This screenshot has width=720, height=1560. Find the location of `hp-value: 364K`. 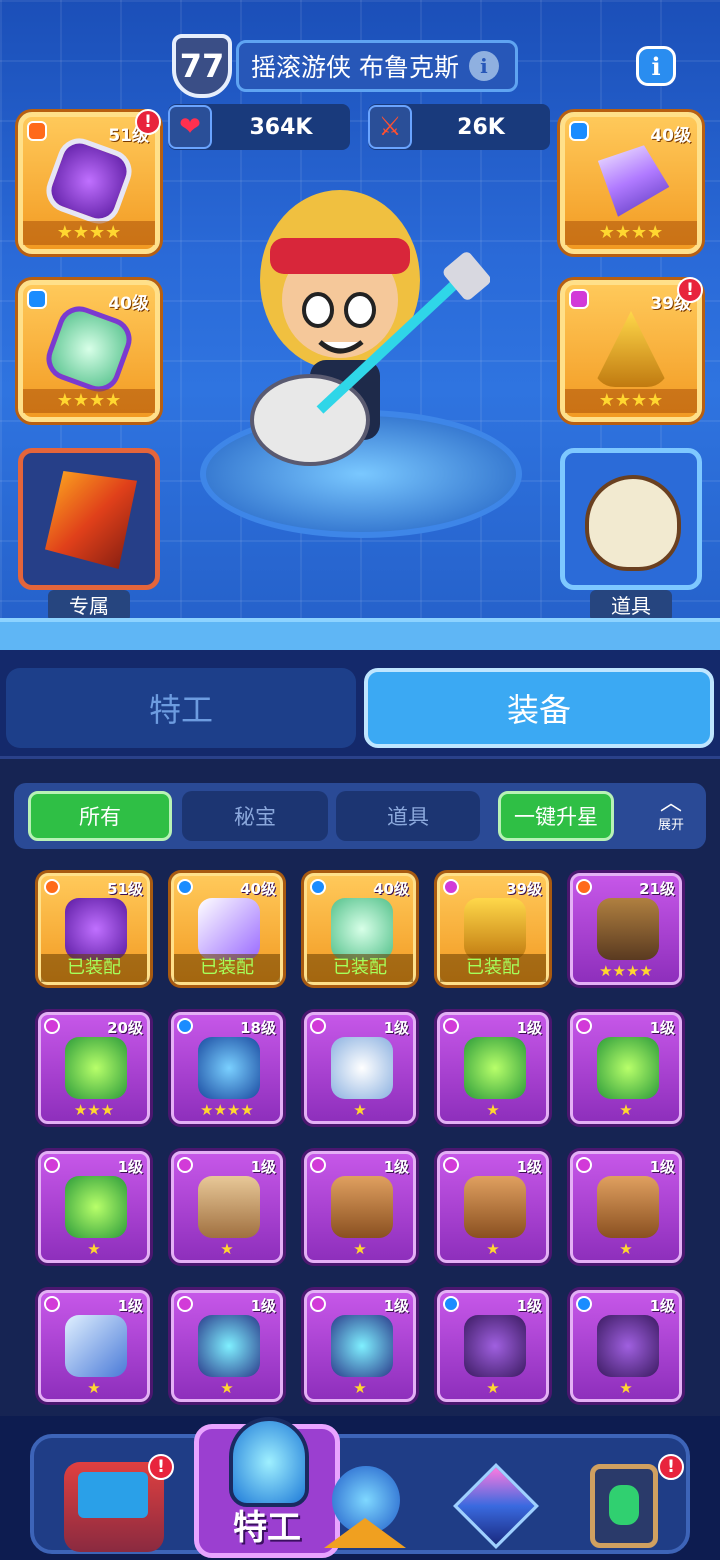

hp-value: 364K is located at coordinates (281, 127).